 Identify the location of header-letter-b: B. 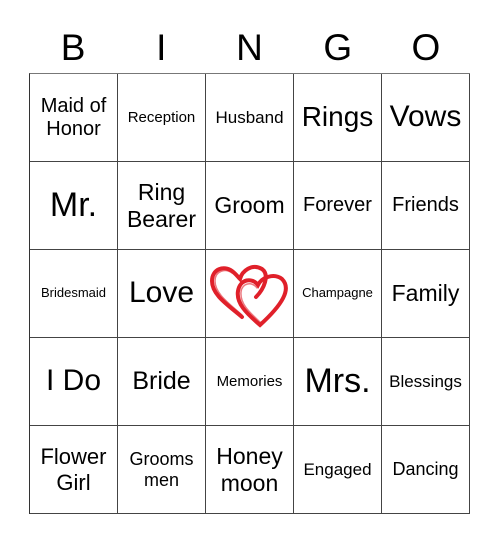
(73, 47).